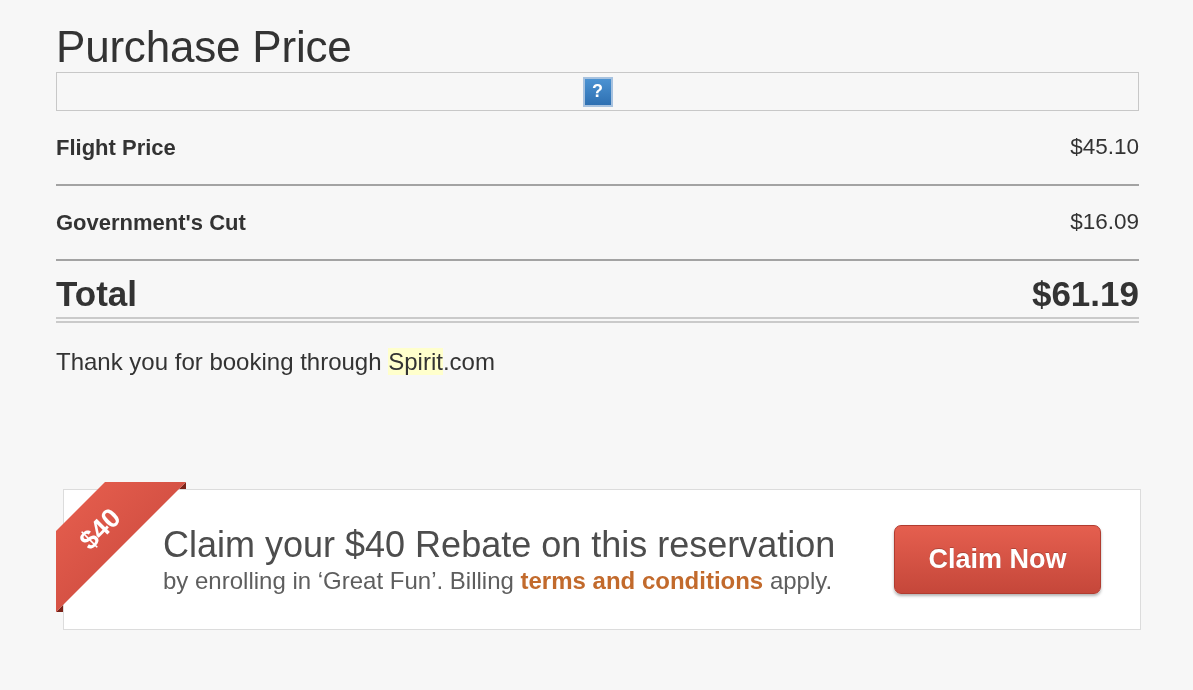 Image resolution: width=1193 pixels, height=690 pixels. What do you see at coordinates (96, 293) in the screenshot?
I see `total-label: Total` at bounding box center [96, 293].